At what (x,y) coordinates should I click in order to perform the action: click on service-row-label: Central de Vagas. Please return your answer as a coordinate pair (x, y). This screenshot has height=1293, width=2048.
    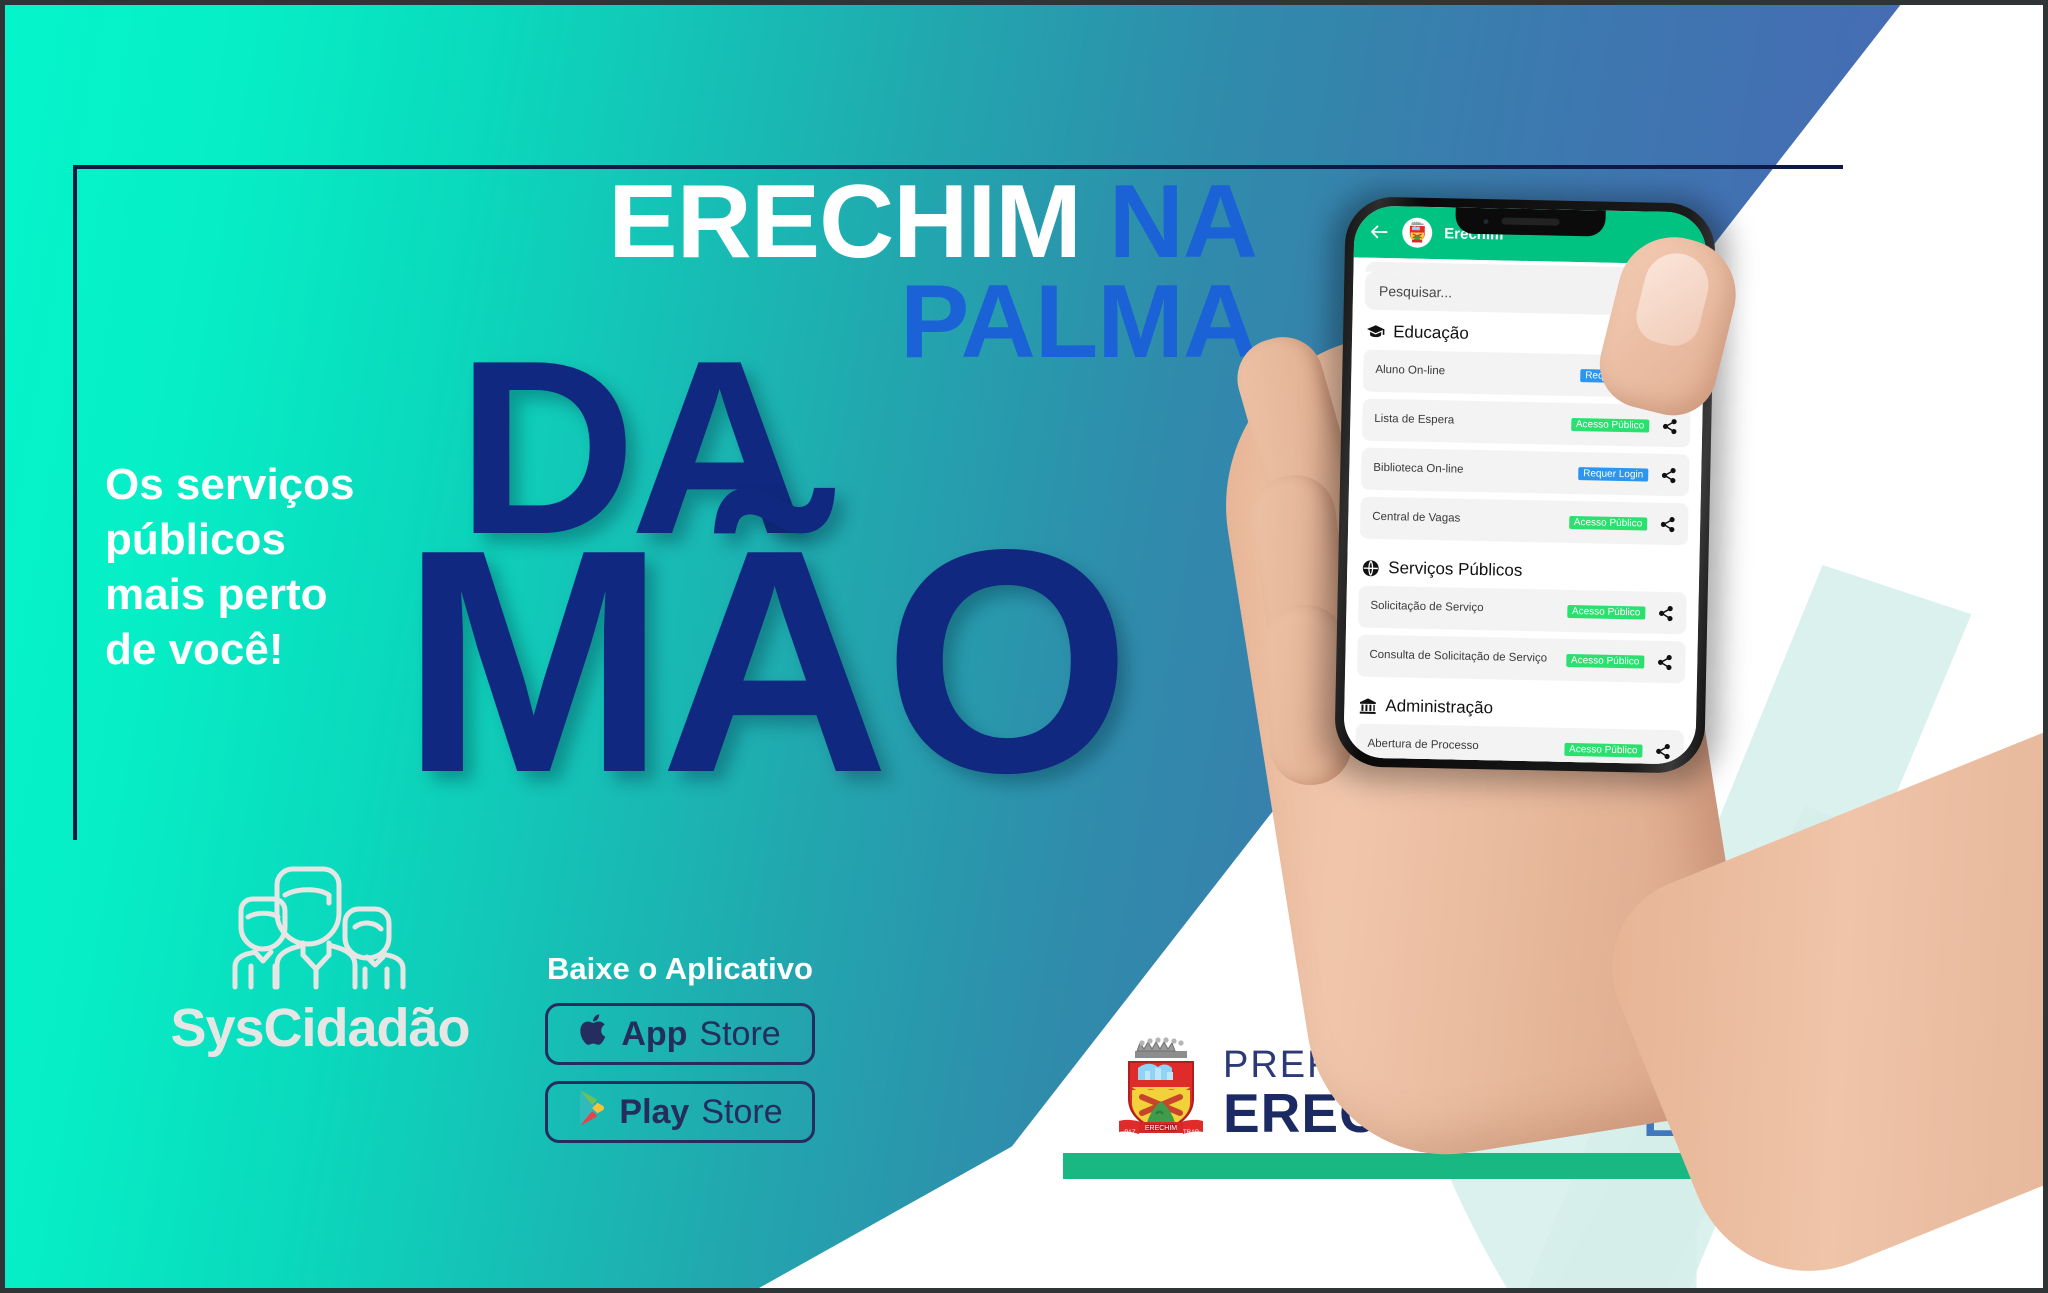
    Looking at the image, I should click on (1416, 518).